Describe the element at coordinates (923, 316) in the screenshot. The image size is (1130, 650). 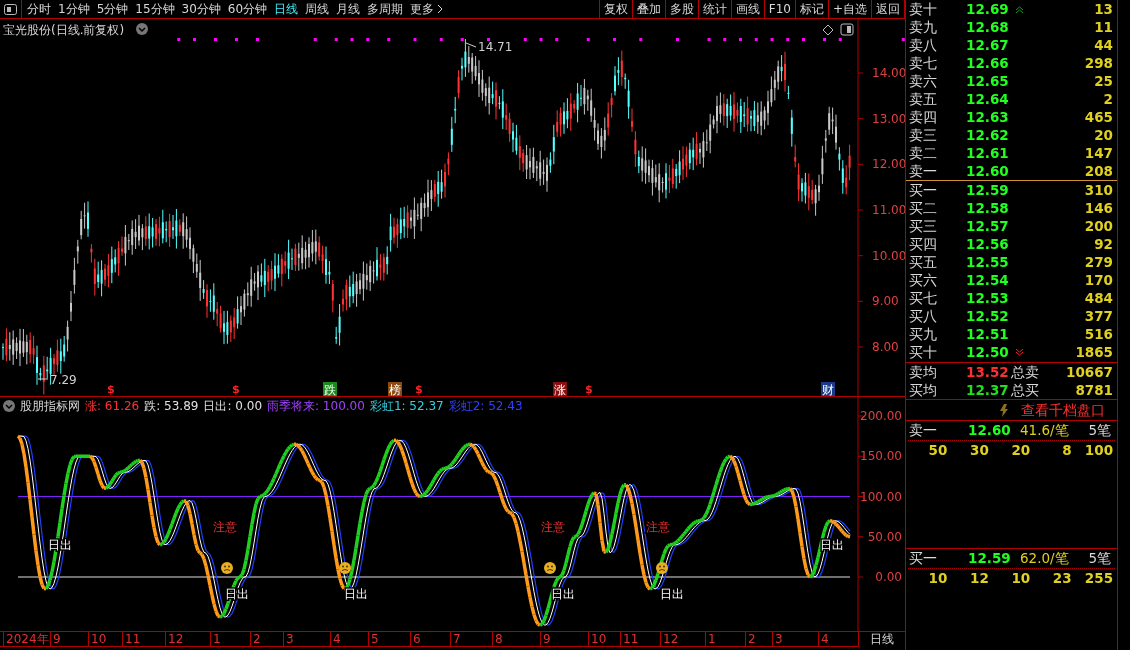
I see `level-name: 买八` at that location.